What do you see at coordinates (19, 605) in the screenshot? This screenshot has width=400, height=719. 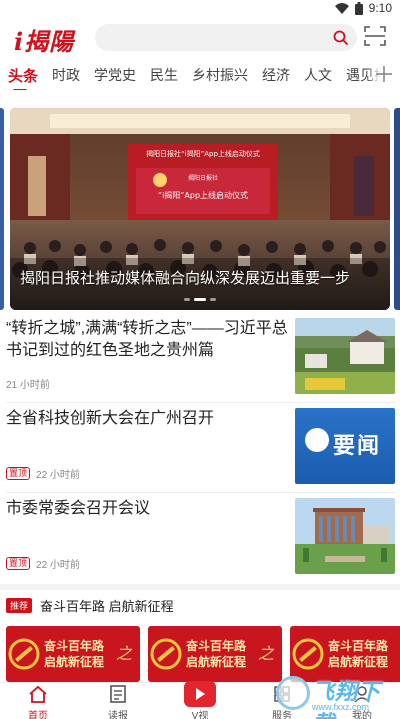 I see `recommend-badge: 推荐` at bounding box center [19, 605].